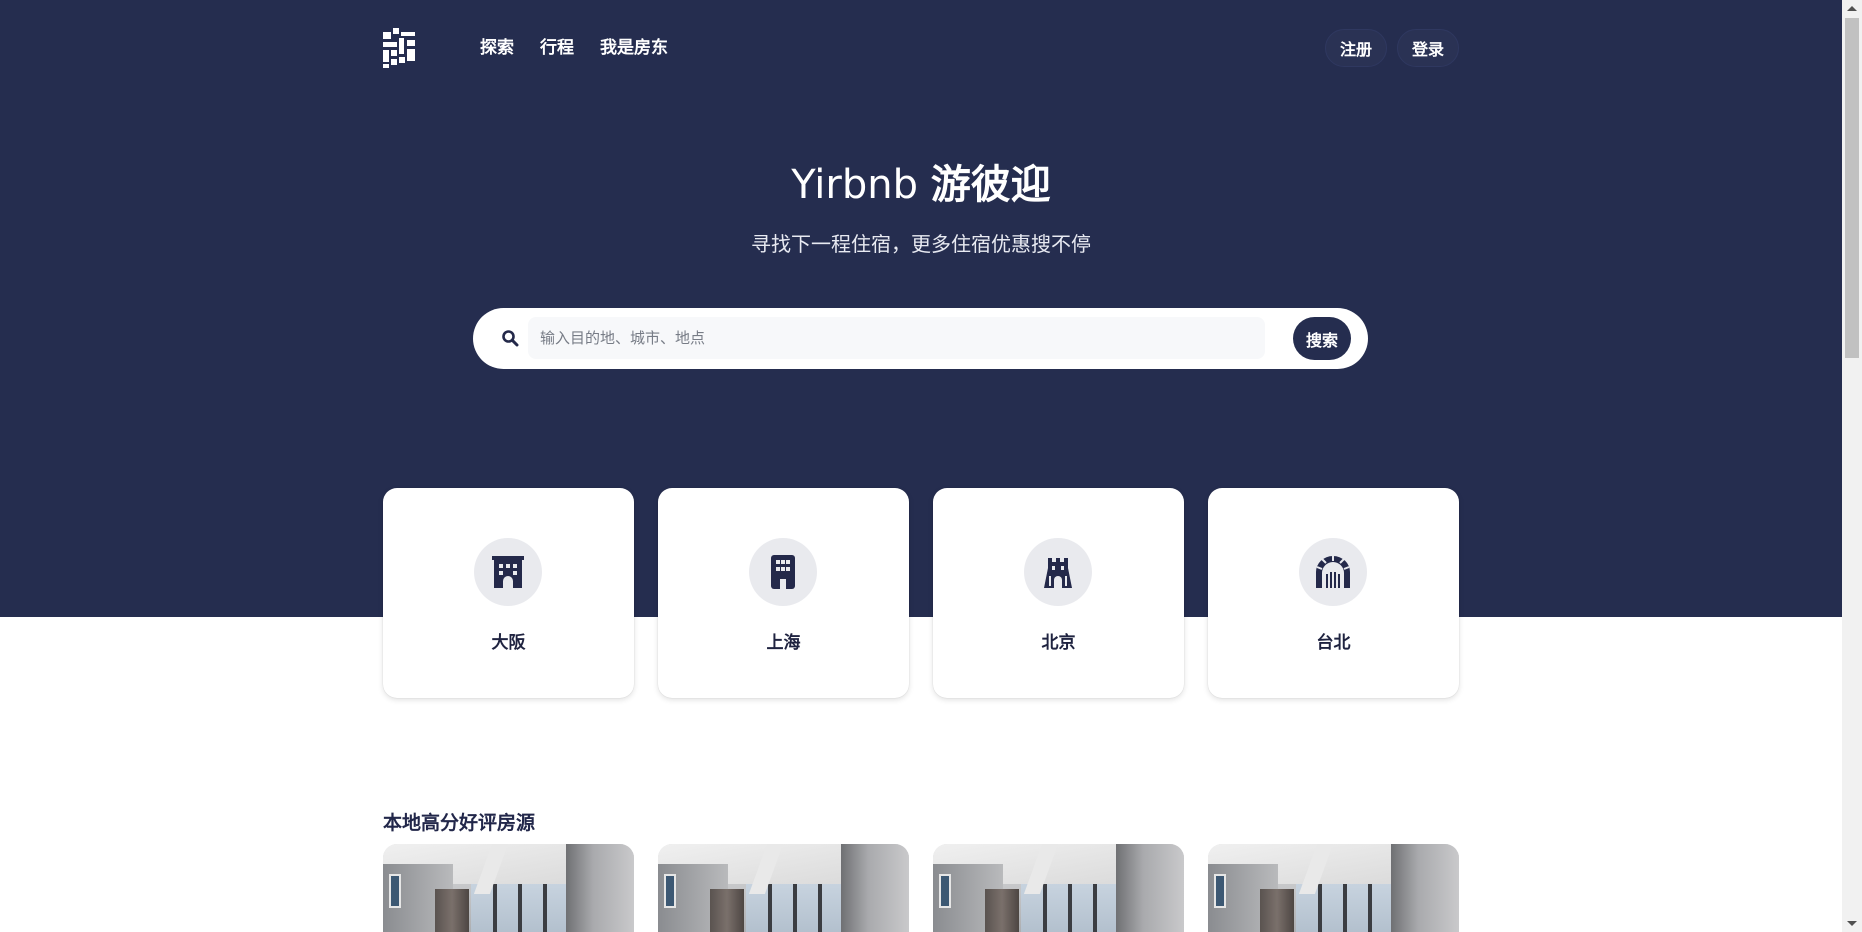  Describe the element at coordinates (1355, 48) in the screenshot. I see `register-button: 注册` at that location.